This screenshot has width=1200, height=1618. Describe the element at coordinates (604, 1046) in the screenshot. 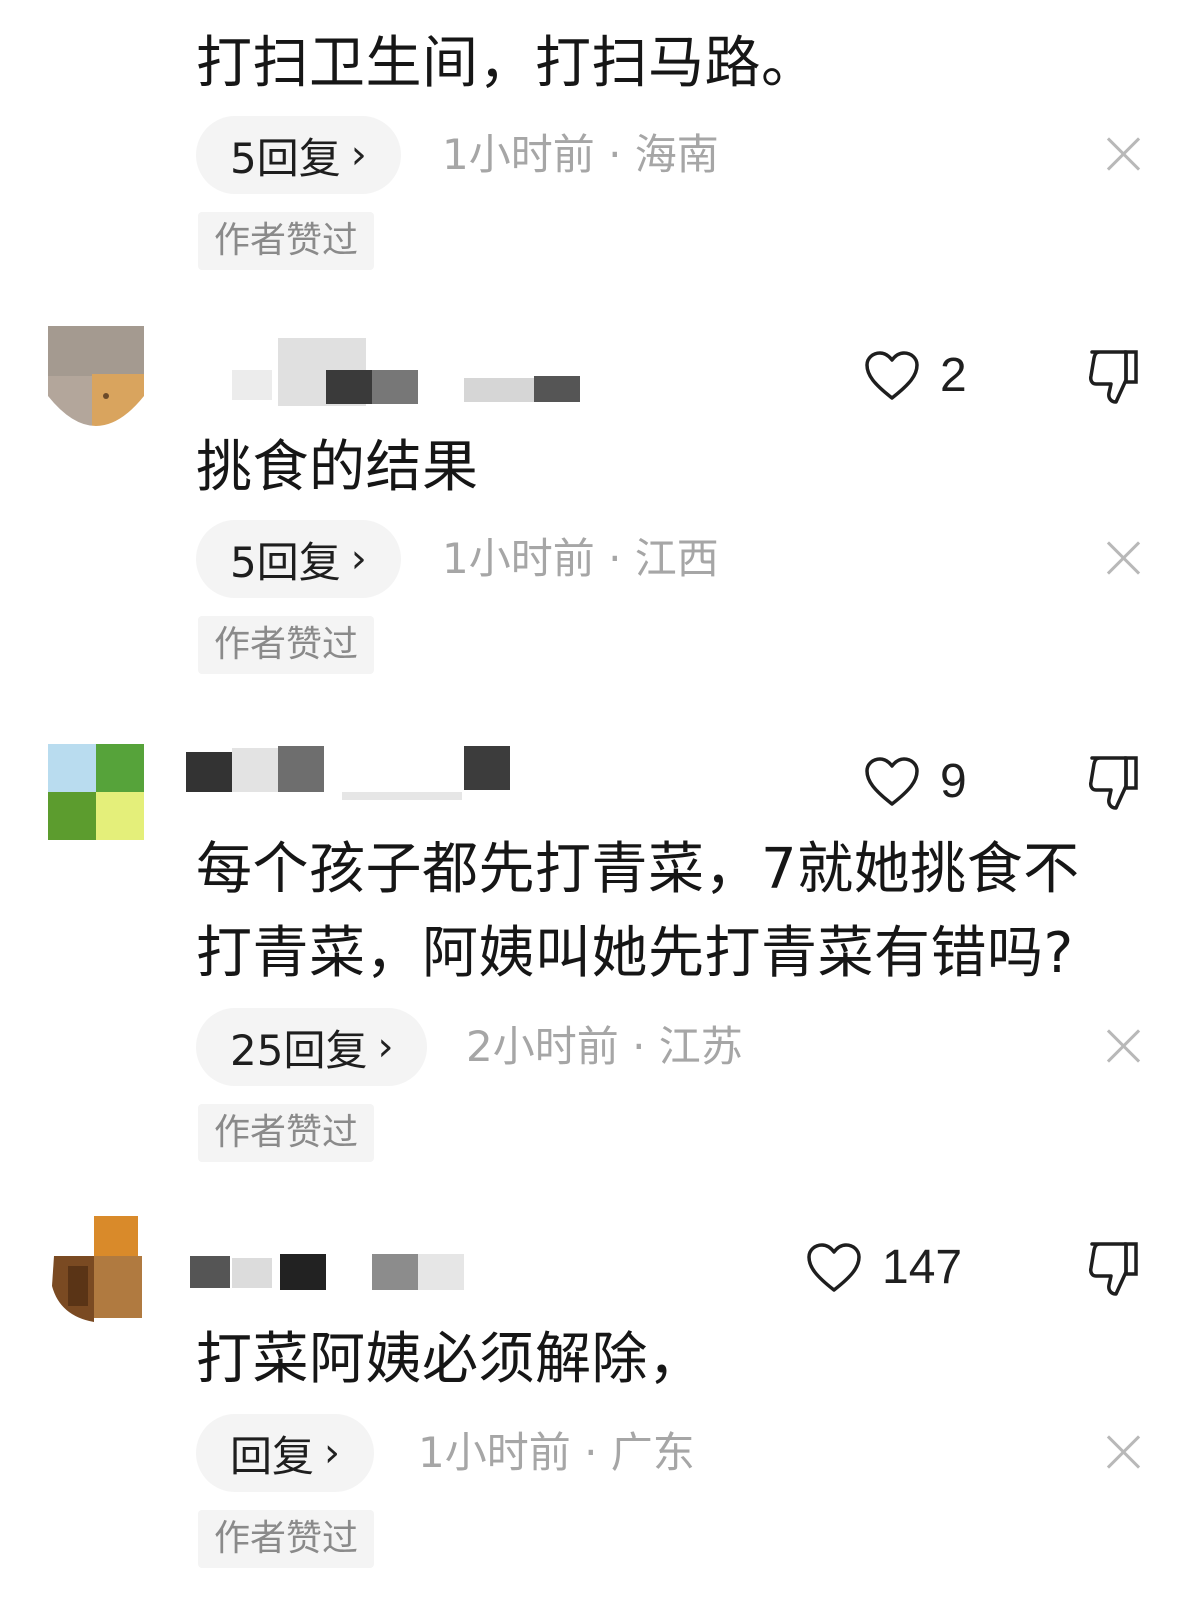

I see `comment-meta: 2小时前 · 江苏` at that location.